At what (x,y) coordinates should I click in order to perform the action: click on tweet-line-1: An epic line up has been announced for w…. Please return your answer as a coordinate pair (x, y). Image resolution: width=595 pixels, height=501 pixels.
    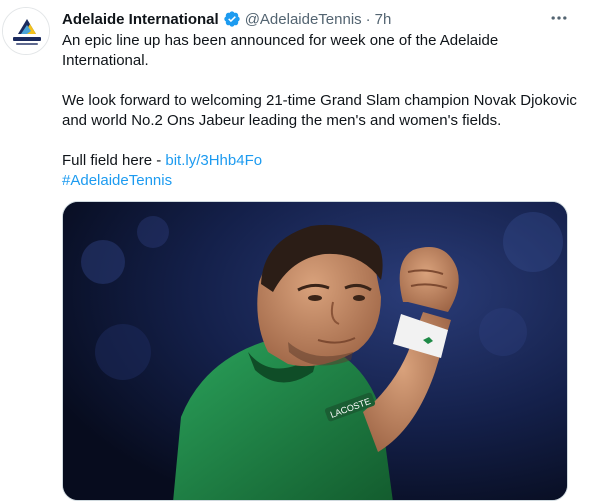
    Looking at the image, I should click on (280, 50).